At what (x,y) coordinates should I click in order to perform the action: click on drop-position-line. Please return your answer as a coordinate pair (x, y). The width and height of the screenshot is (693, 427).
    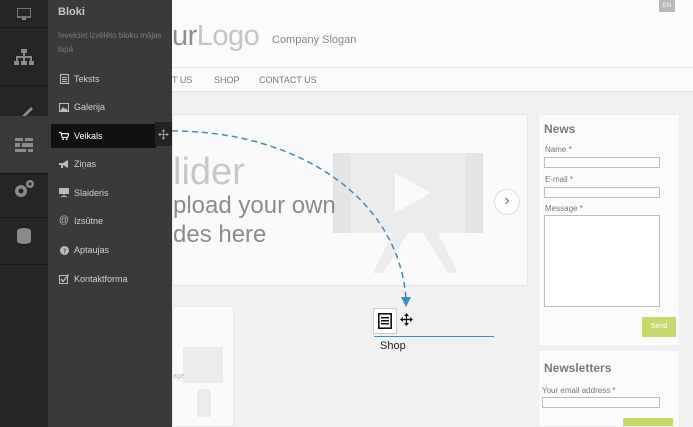
    Looking at the image, I should click on (434, 336).